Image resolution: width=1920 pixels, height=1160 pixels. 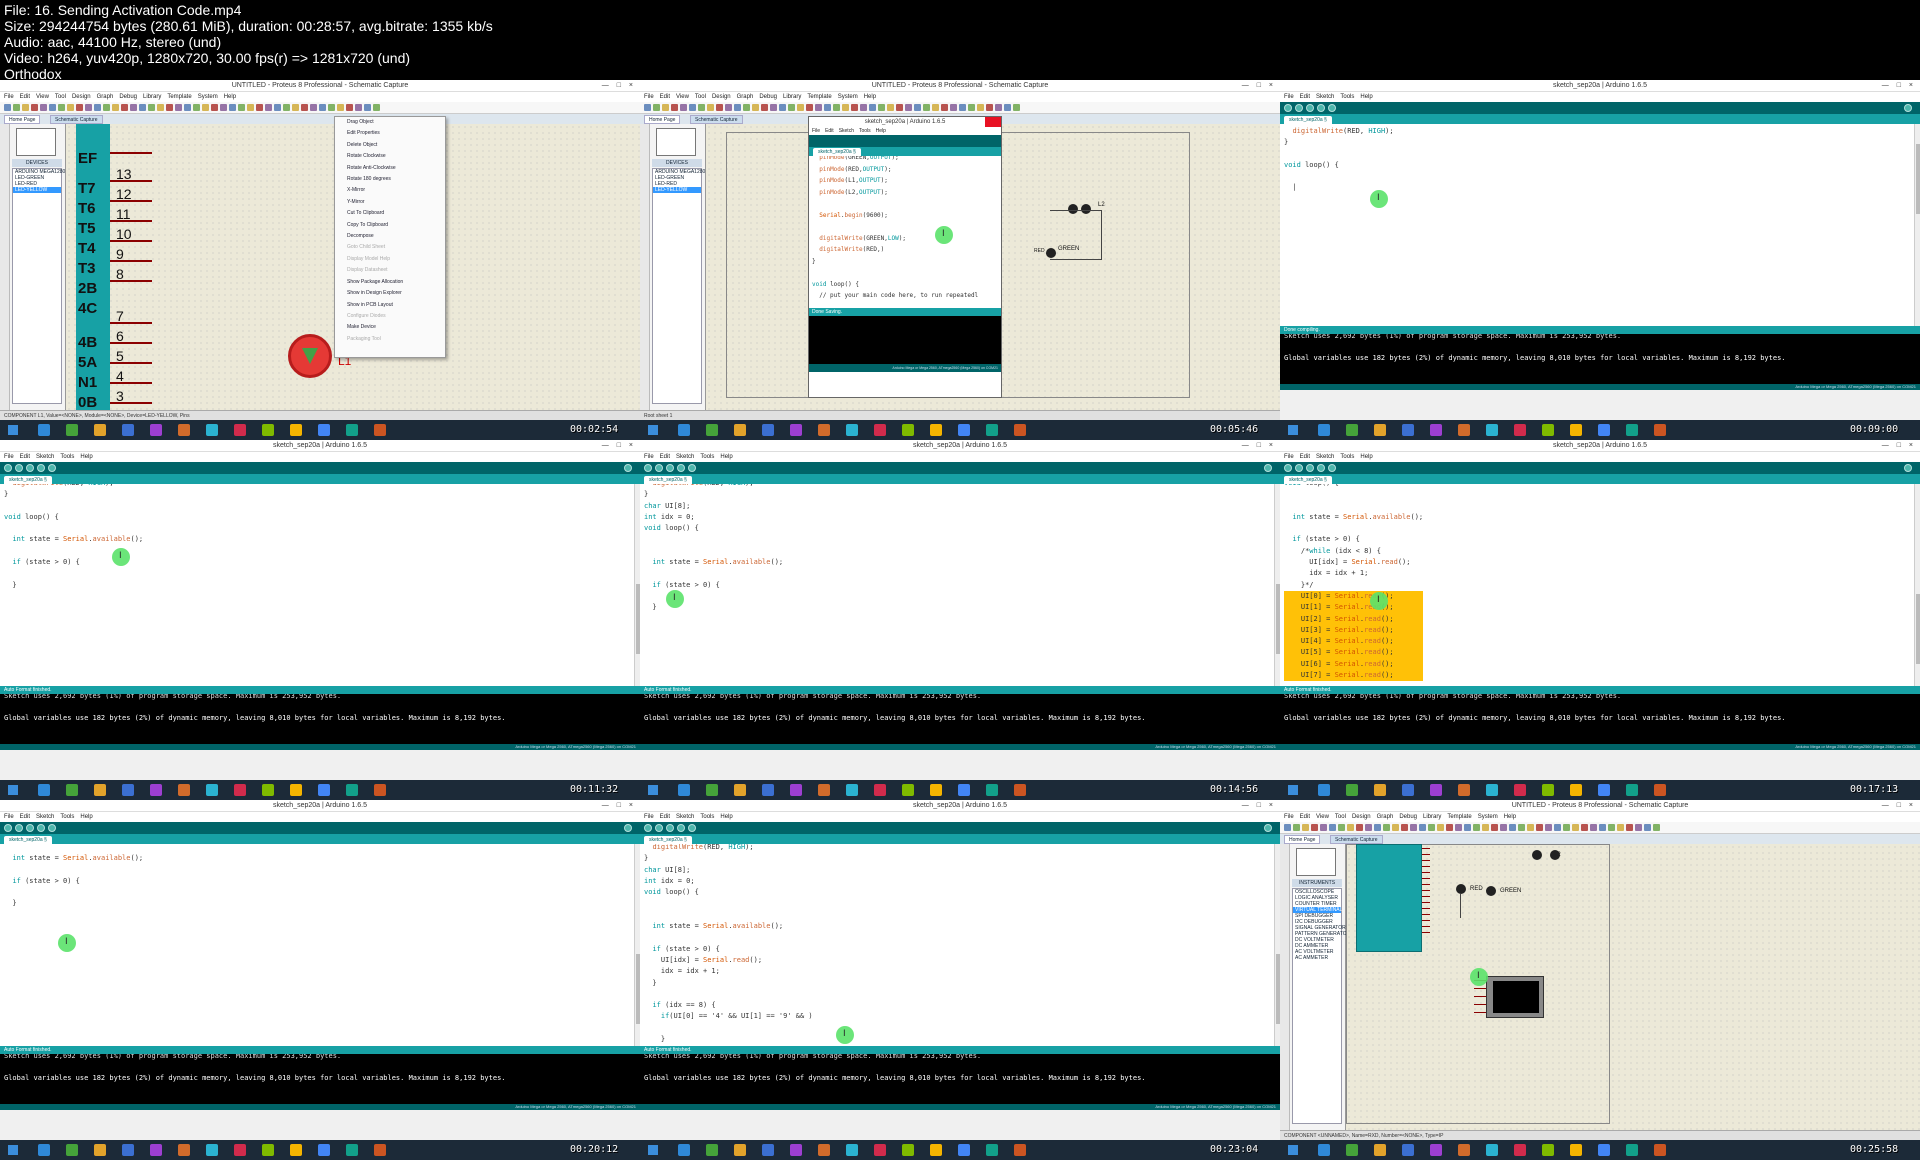 What do you see at coordinates (1633, 987) in the screenshot?
I see `schematic-canvas: L2REDGREEN` at bounding box center [1633, 987].